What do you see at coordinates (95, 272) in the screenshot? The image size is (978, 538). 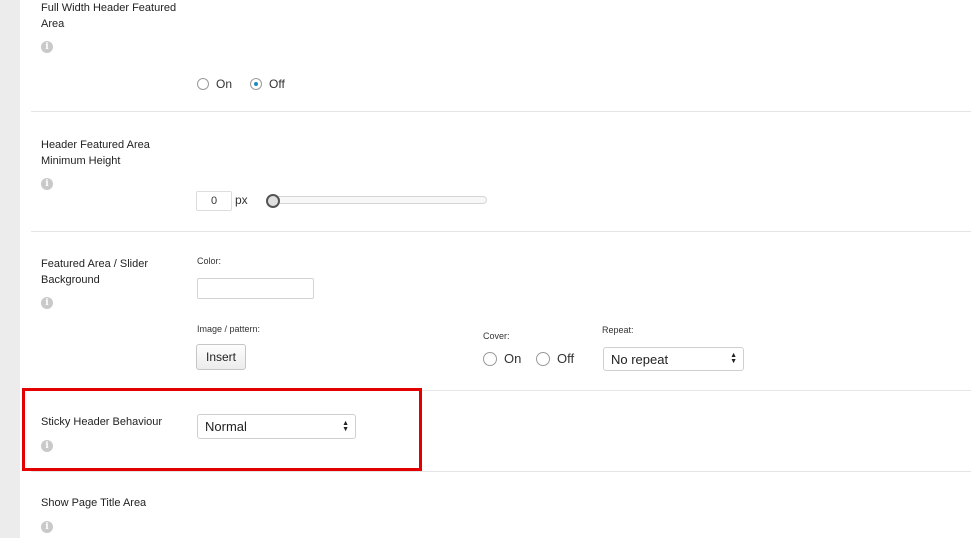 I see `background-label: Featured Area / Slider Background` at bounding box center [95, 272].